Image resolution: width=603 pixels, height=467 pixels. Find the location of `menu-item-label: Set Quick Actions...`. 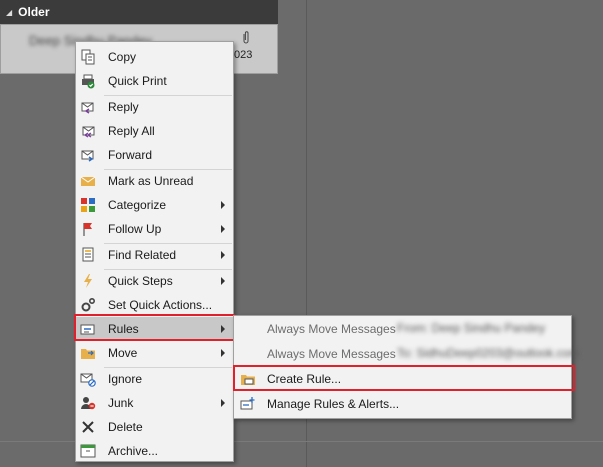

menu-item-label: Set Quick Actions... is located at coordinates (160, 305).